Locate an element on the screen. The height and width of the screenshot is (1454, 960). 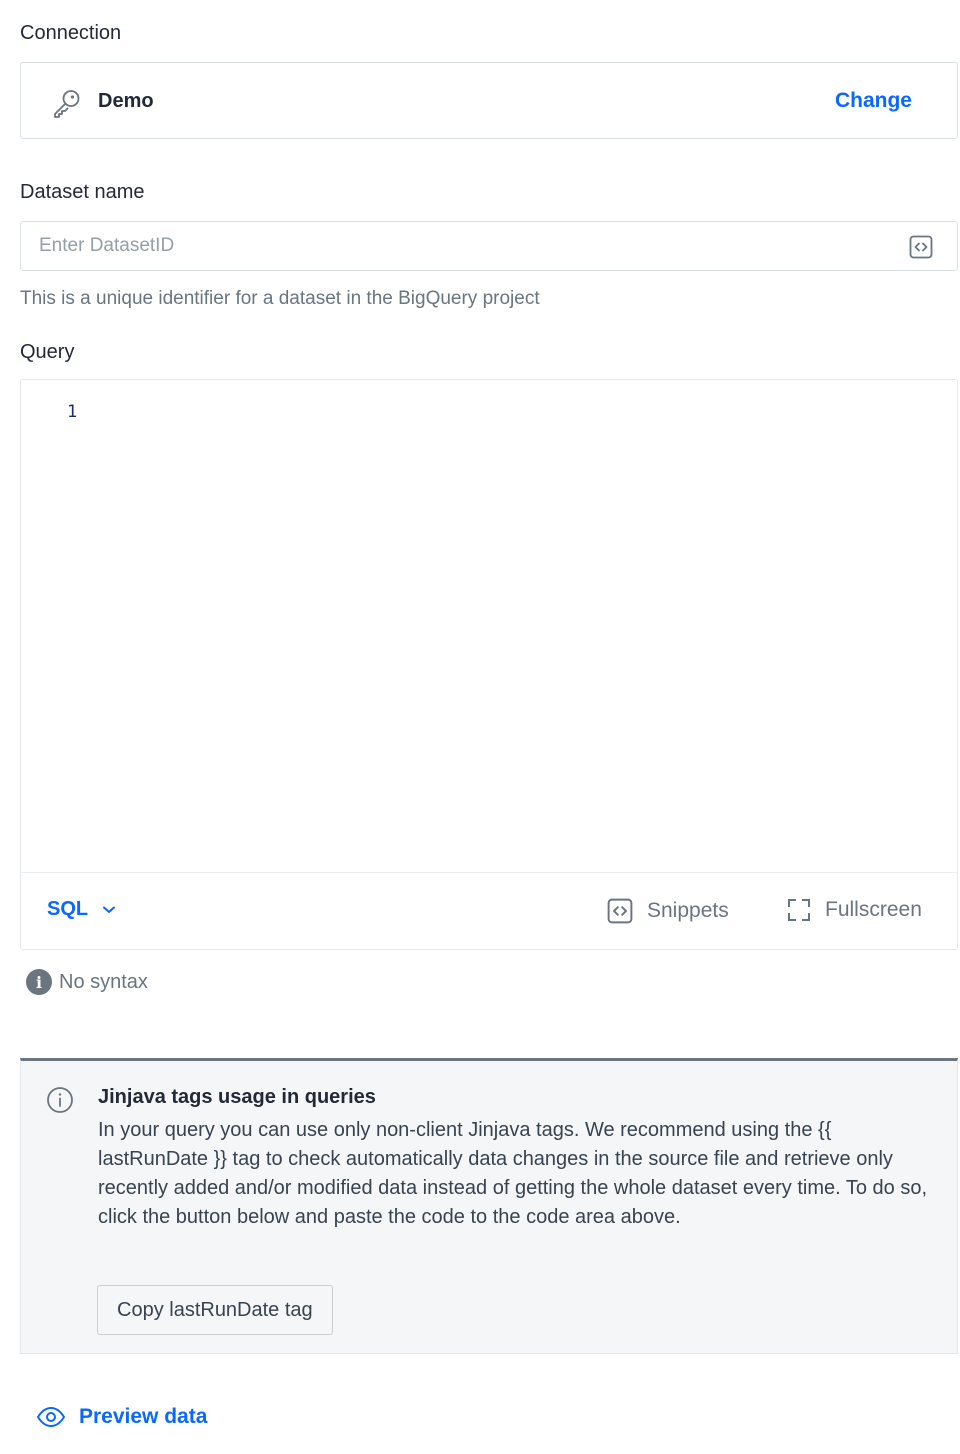
fullscreen-label: Fullscreen is located at coordinates (873, 909).